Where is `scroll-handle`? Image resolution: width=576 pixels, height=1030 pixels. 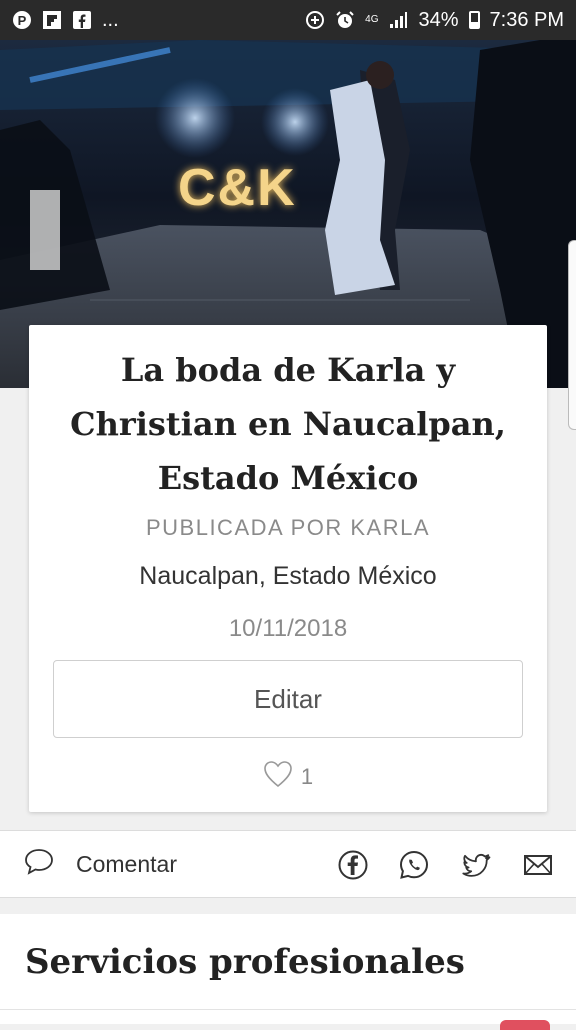 scroll-handle is located at coordinates (572, 335).